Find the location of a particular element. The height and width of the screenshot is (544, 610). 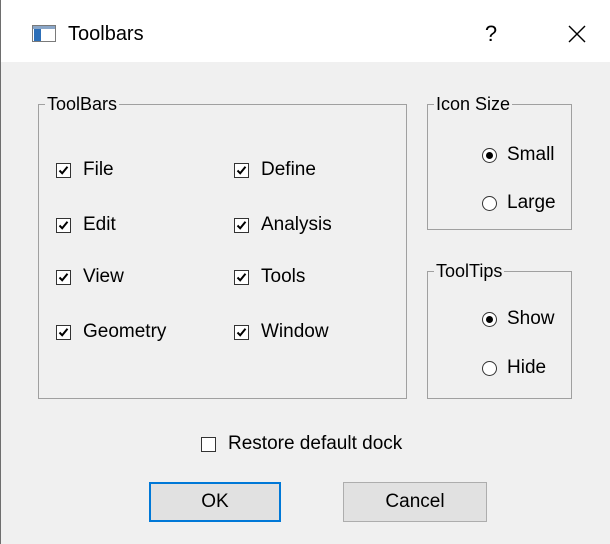

radio-icon-size-large: Large is located at coordinates (519, 203).